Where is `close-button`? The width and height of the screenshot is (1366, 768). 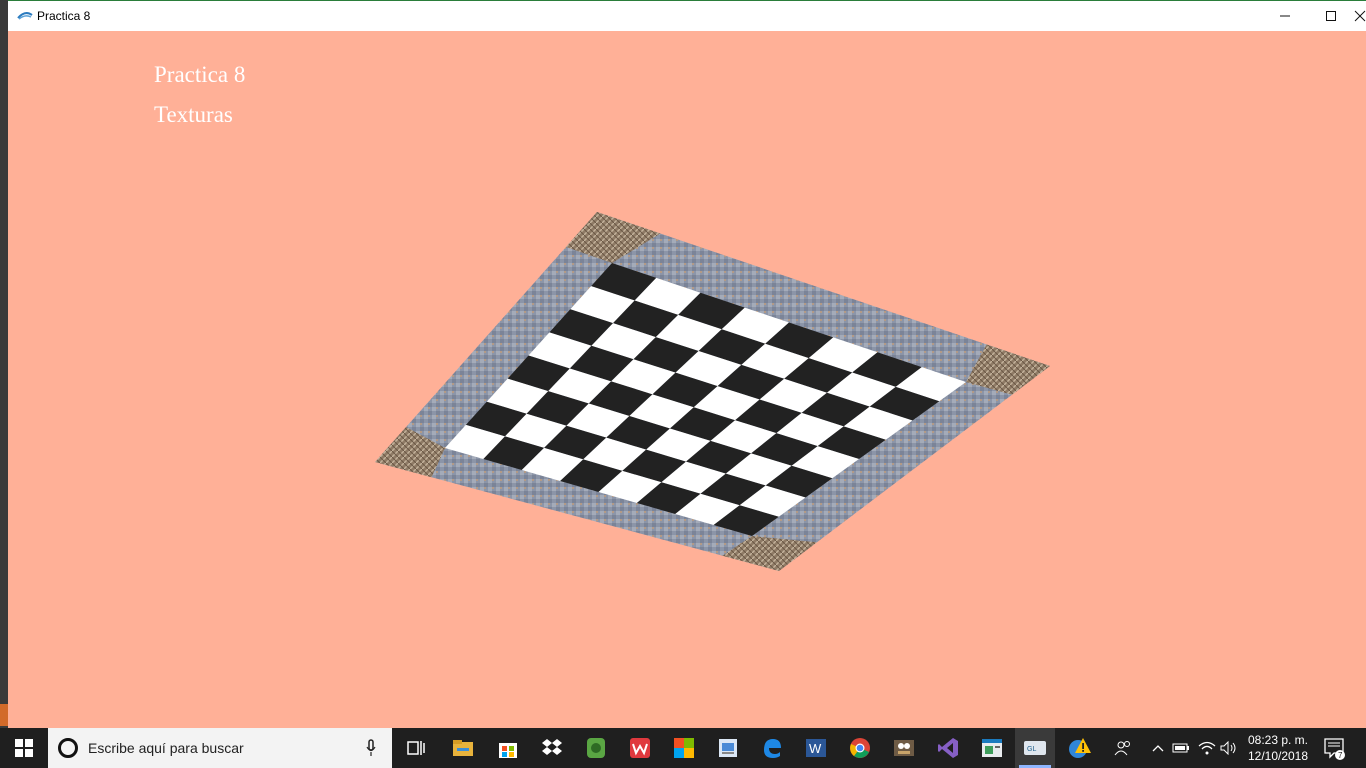 close-button is located at coordinates (1360, 16).